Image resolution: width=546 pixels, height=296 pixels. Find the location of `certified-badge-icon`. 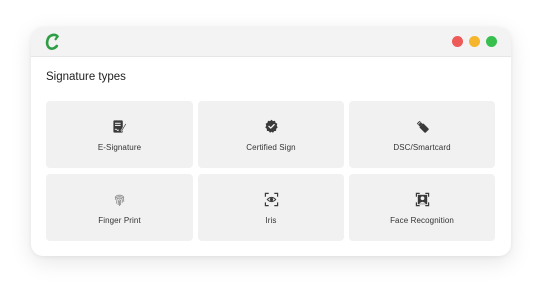

certified-badge-icon is located at coordinates (271, 126).